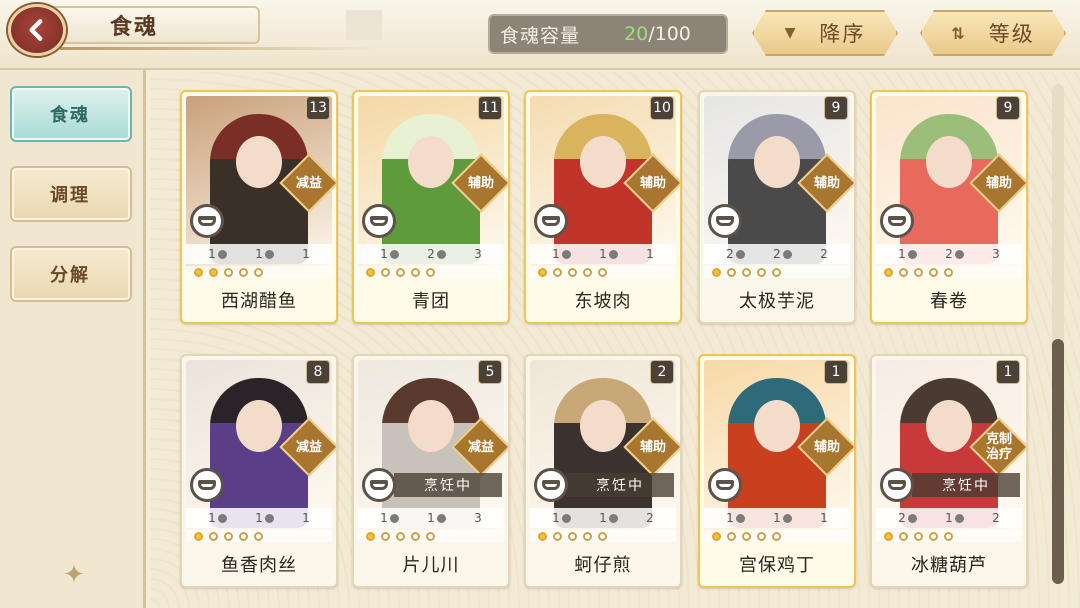 This screenshot has width=1080, height=608. I want to click on food-soul-card: 9 辅助 1 2 3 春卷, so click(949, 207).